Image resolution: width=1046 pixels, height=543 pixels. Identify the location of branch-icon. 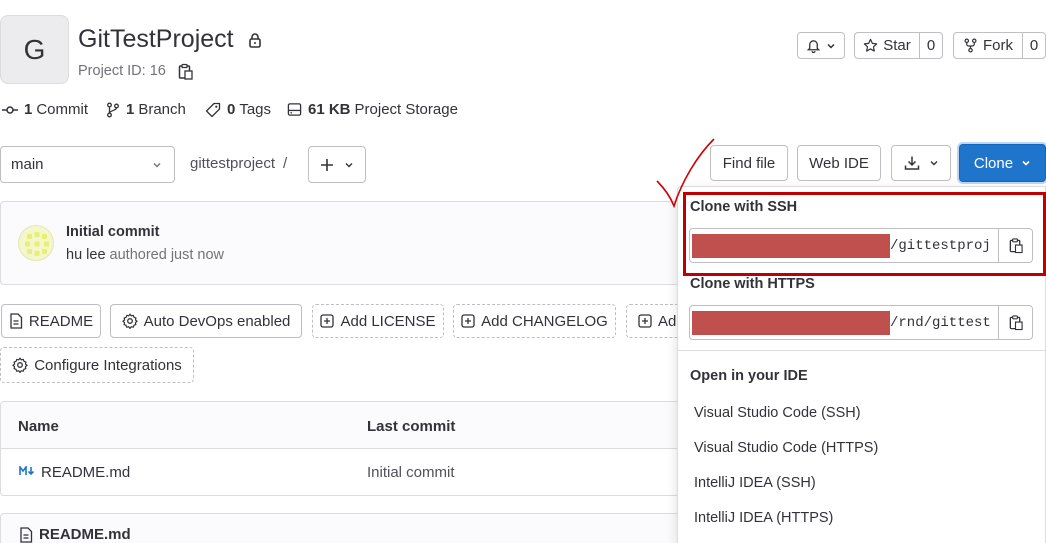
(113, 110).